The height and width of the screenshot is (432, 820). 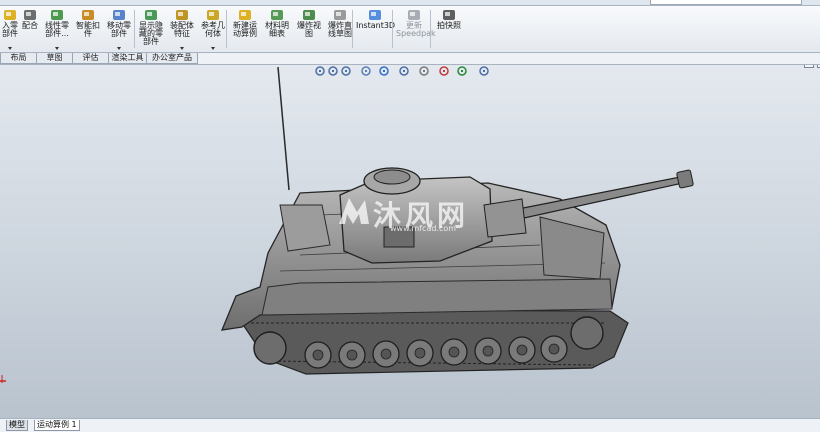 I want to click on paperclip-mate-icon, so click(x=30, y=15).